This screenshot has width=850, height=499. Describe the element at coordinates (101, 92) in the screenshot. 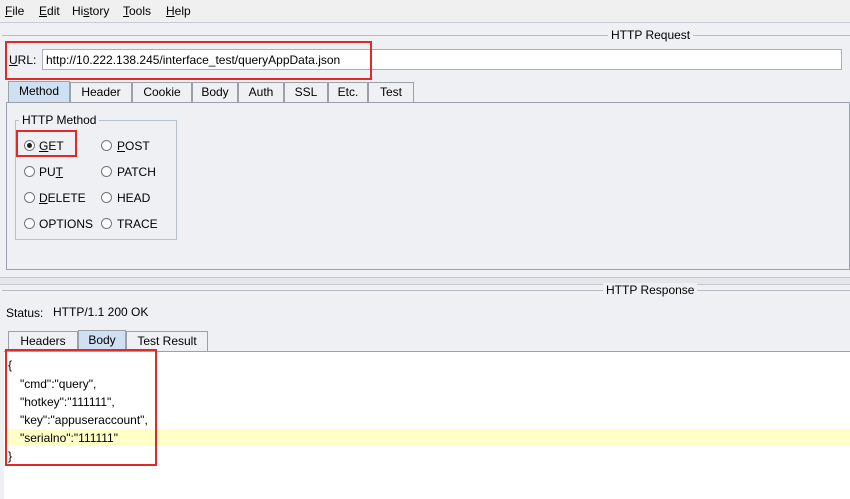

I see `tab-header: Header` at that location.